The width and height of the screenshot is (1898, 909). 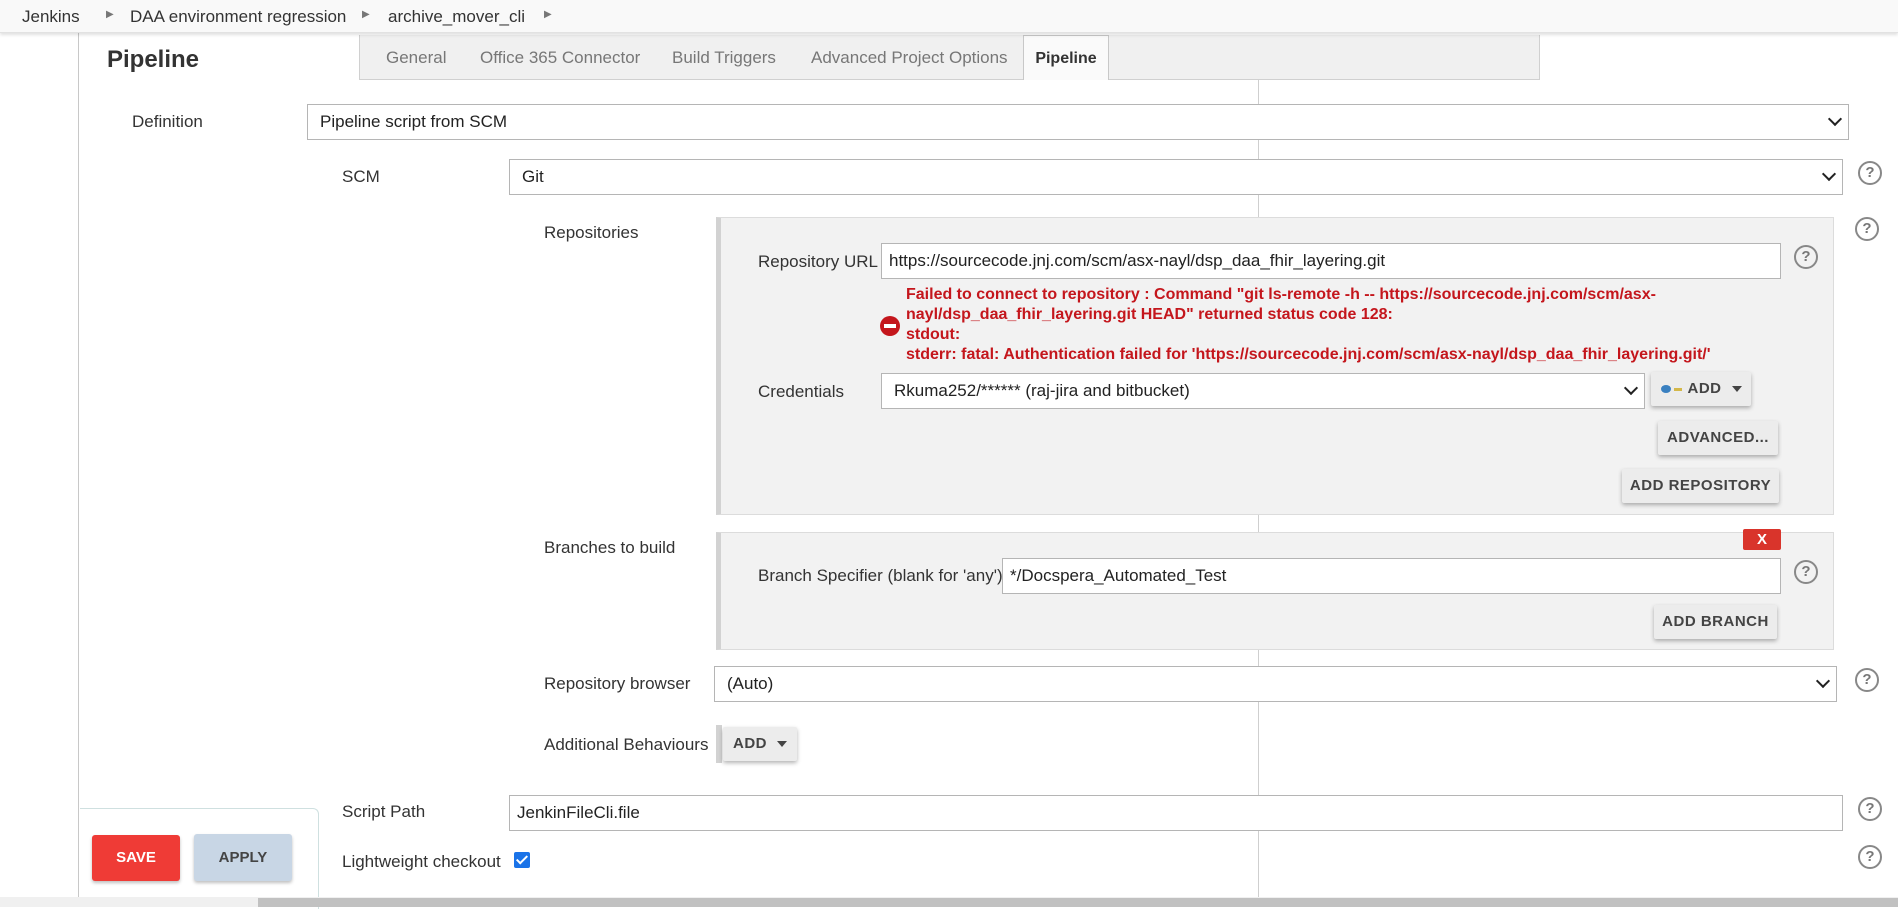 I want to click on repositories-help-icon: ?, so click(x=1867, y=229).